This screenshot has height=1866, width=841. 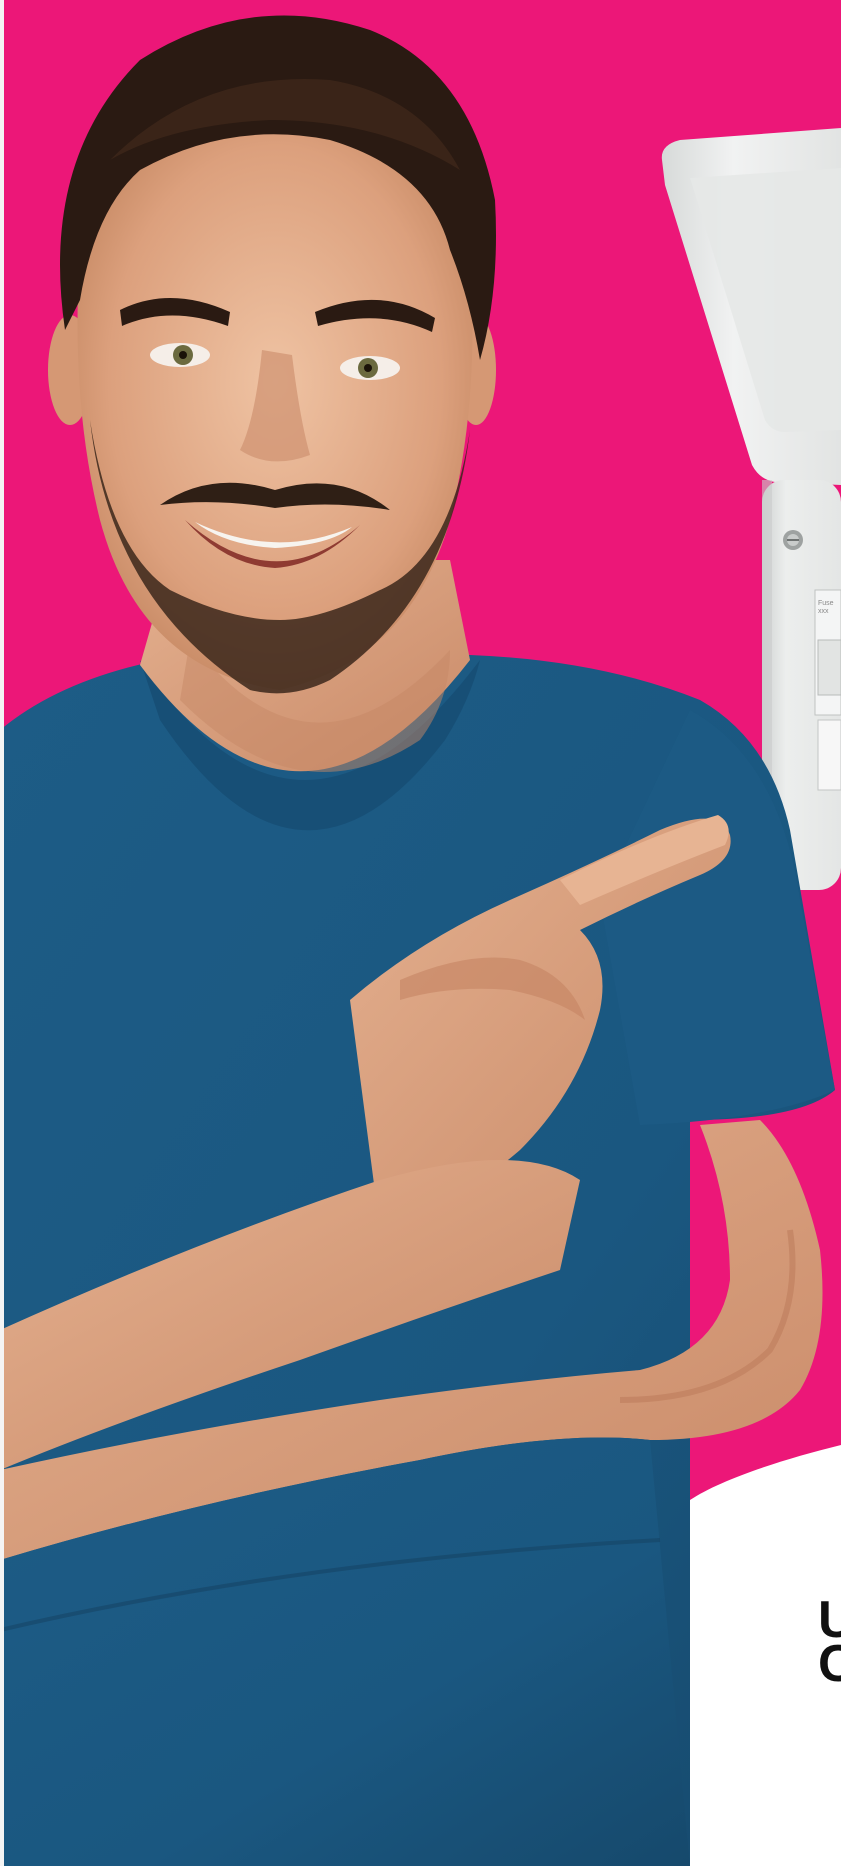 I want to click on cropped-heading: U C, so click(x=829, y=1642).